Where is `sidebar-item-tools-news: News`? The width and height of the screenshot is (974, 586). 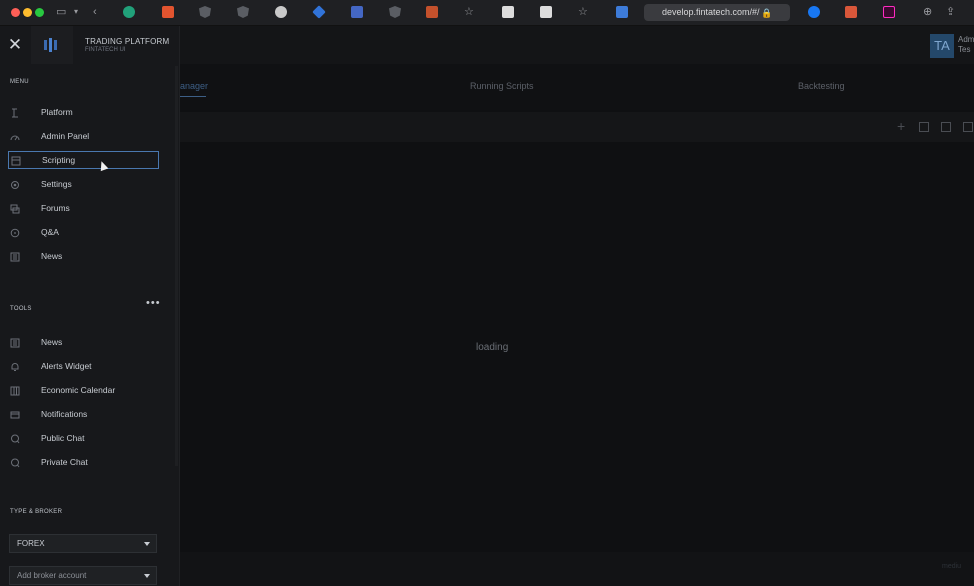
sidebar-item-tools-news: News is located at coordinates (83, 343).